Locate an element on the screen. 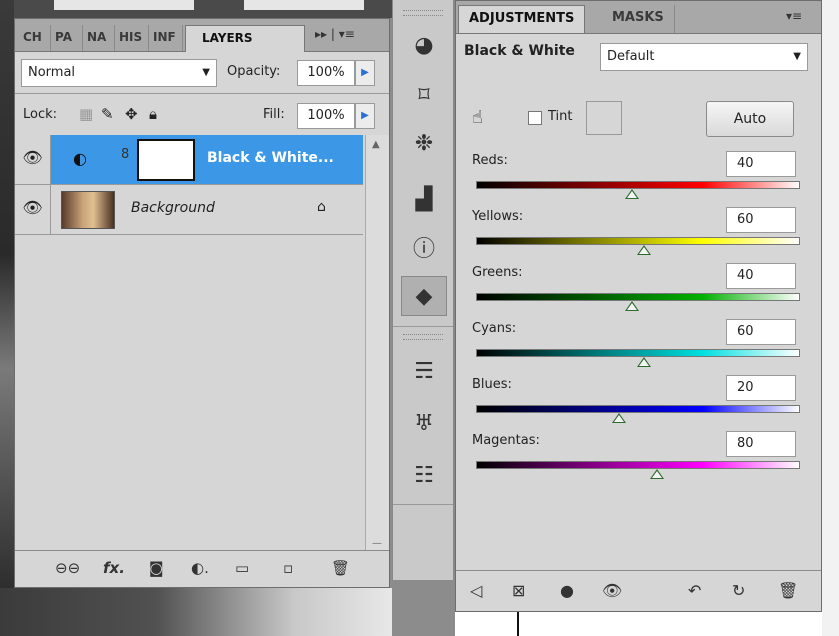 The width and height of the screenshot is (839, 636). layer-name: Background is located at coordinates (173, 208).